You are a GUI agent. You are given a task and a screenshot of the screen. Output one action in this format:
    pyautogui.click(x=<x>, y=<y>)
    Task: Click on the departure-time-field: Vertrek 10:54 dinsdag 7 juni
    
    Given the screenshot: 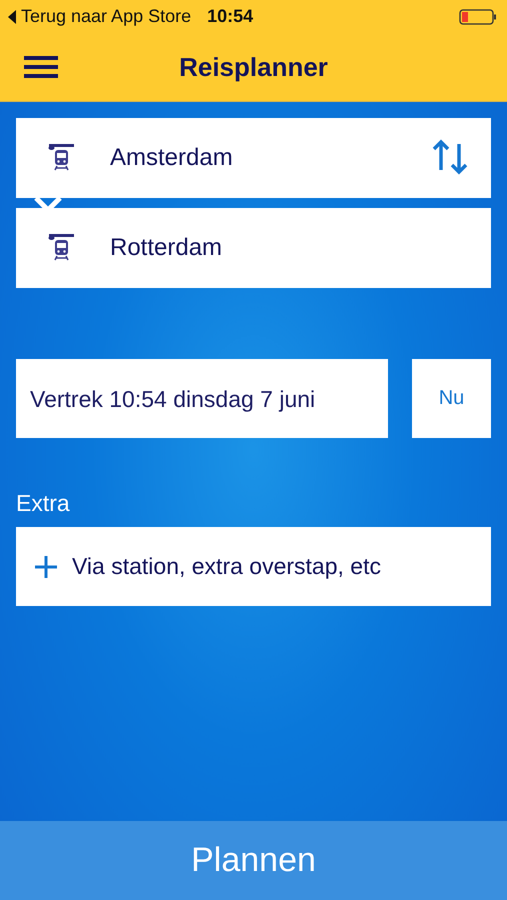 What is the action you would take?
    pyautogui.click(x=202, y=398)
    